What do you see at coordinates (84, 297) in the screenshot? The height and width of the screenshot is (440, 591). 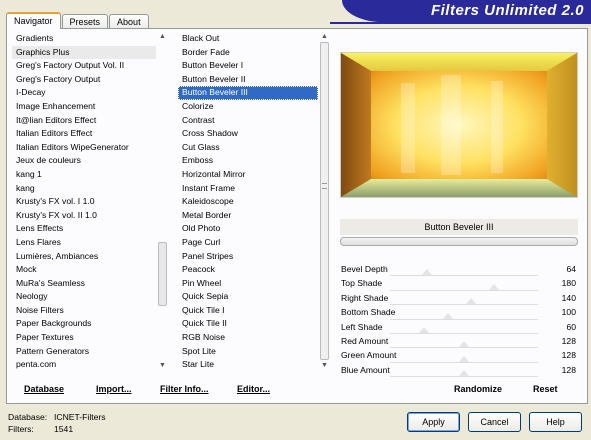 I see `category-item: Neology` at bounding box center [84, 297].